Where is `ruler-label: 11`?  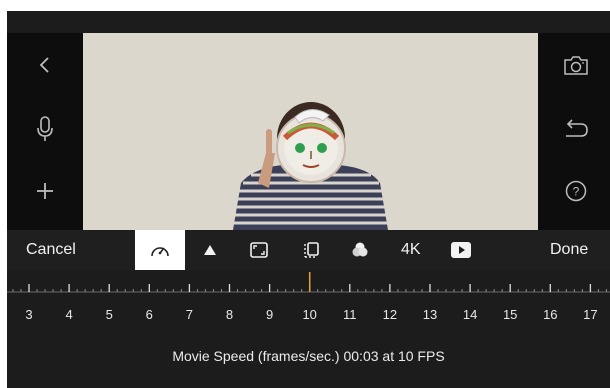 ruler-label: 11 is located at coordinates (350, 314).